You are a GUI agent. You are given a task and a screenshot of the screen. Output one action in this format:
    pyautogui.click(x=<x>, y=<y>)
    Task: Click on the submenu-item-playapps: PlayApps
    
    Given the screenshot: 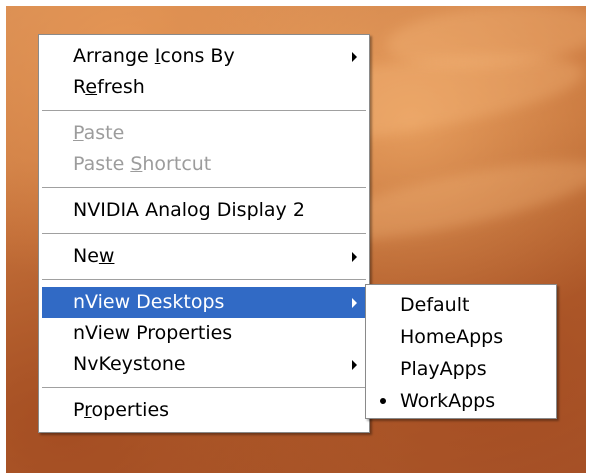 What is the action you would take?
    pyautogui.click(x=461, y=369)
    